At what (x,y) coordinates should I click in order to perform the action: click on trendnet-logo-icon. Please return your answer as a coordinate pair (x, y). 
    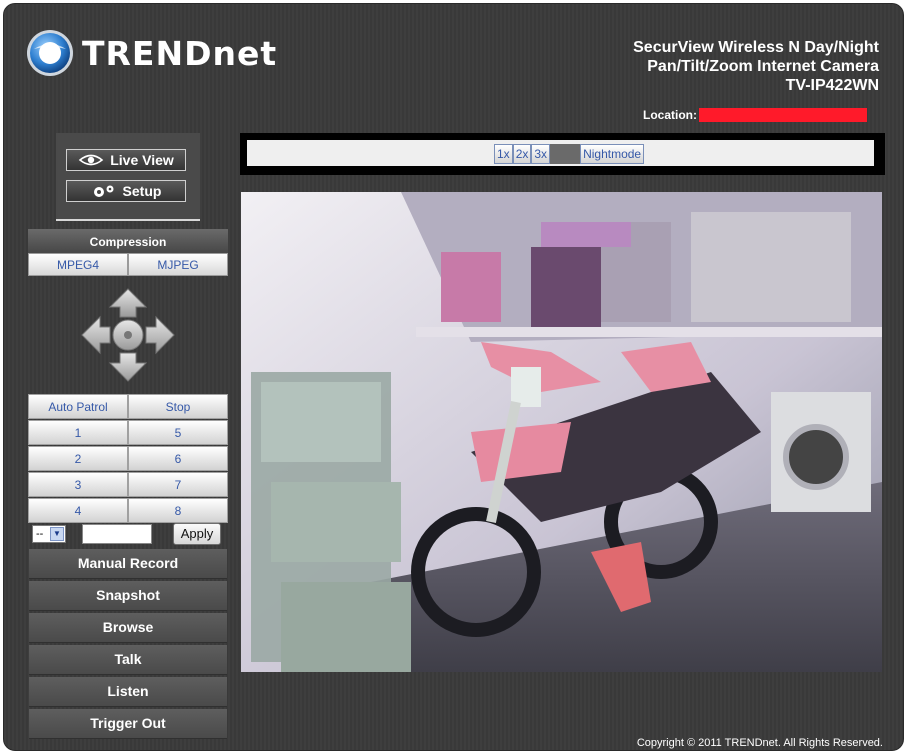
    Looking at the image, I should click on (50, 53).